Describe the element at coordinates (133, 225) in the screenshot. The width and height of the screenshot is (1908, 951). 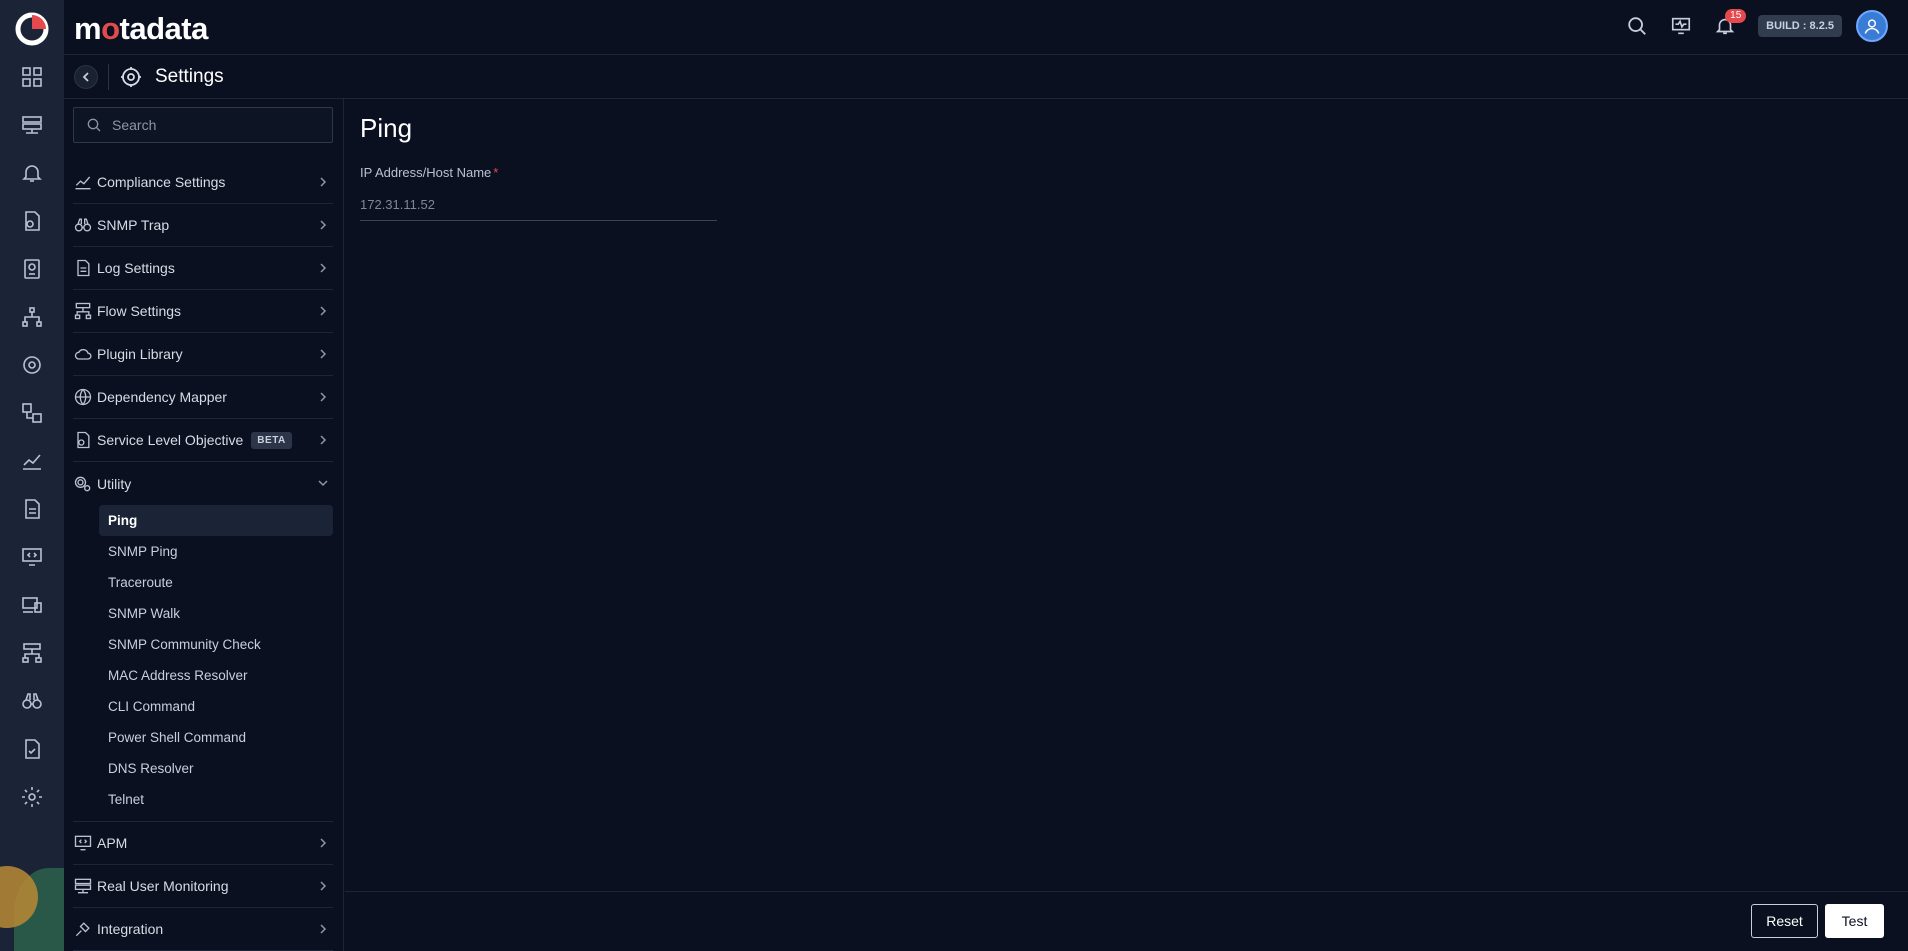
I see `menu-item-label: SNMP Trap` at that location.